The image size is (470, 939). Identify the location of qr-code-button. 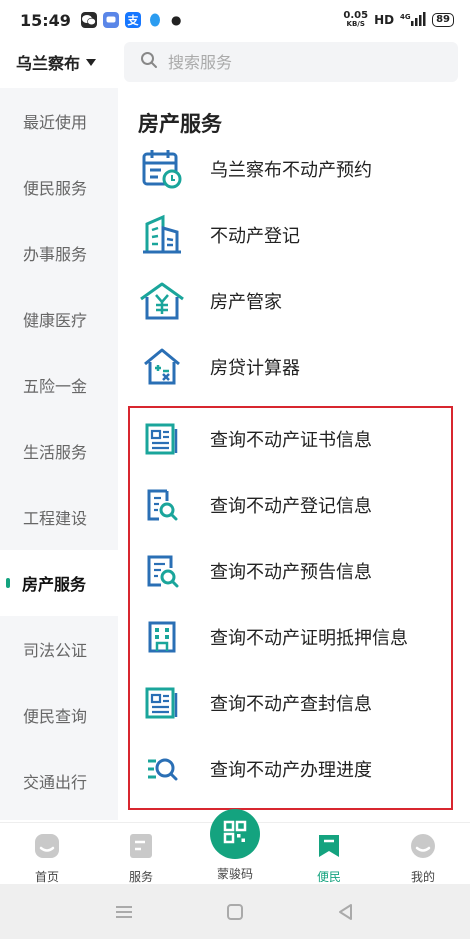
(235, 834).